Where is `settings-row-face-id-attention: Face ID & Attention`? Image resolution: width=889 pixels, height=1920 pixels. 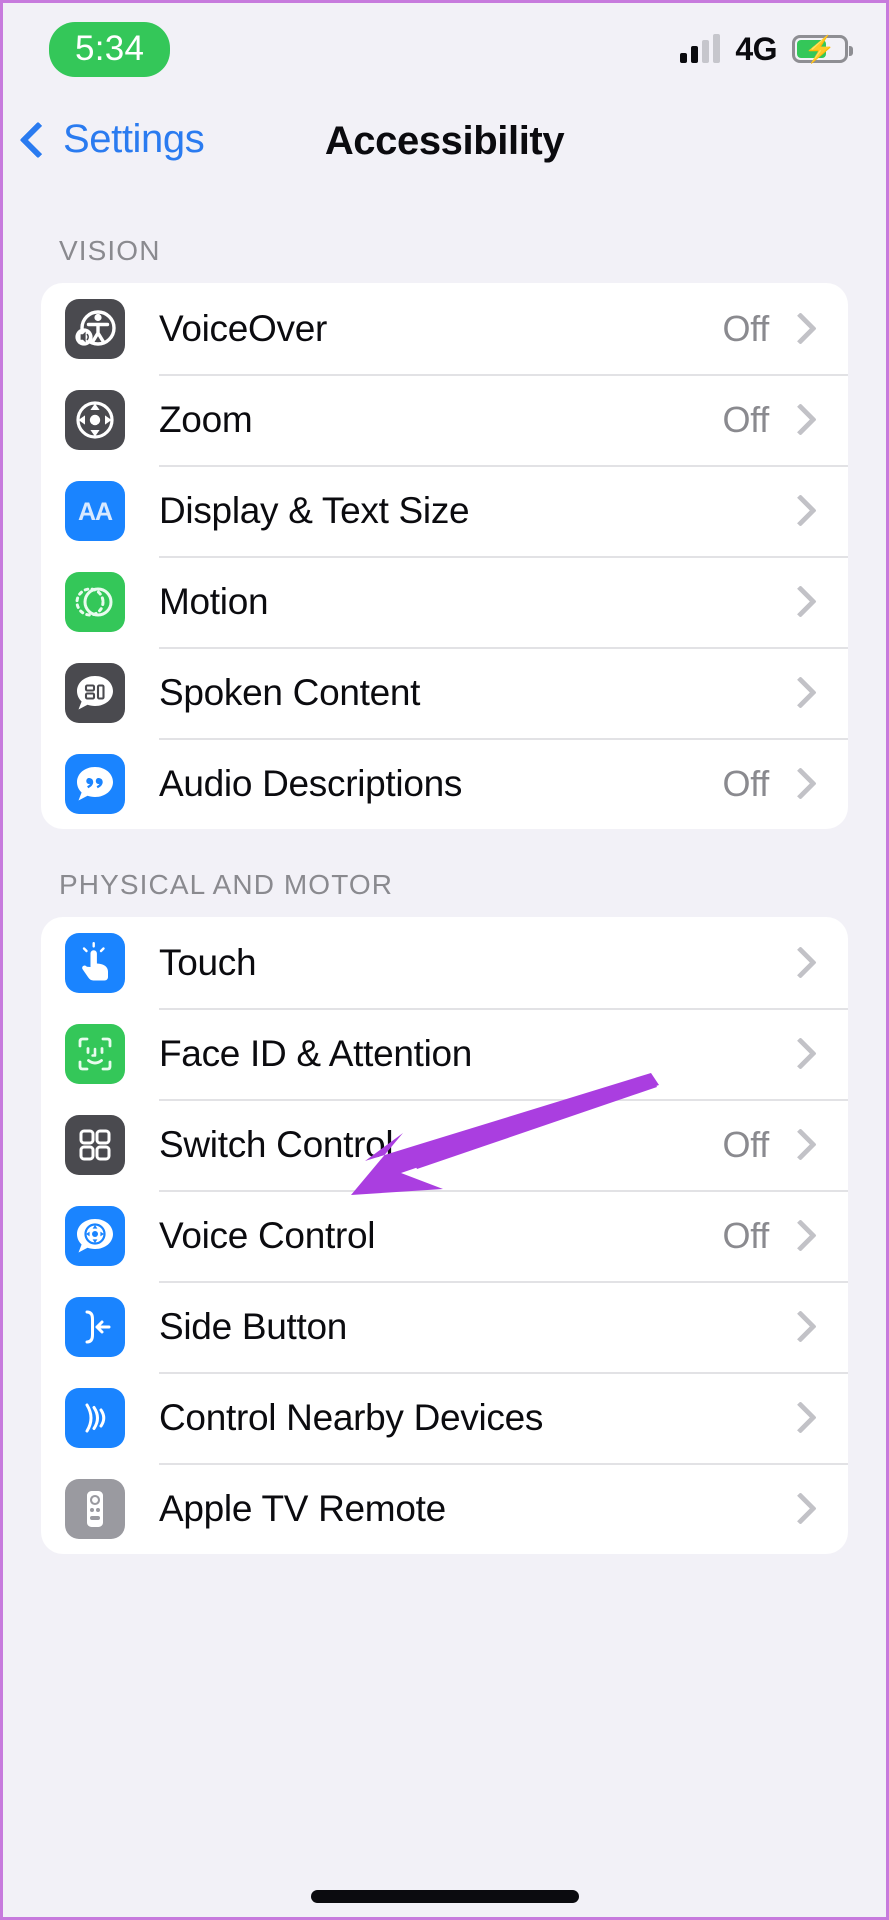
settings-row-face-id-attention: Face ID & Attention is located at coordinates (444, 1053).